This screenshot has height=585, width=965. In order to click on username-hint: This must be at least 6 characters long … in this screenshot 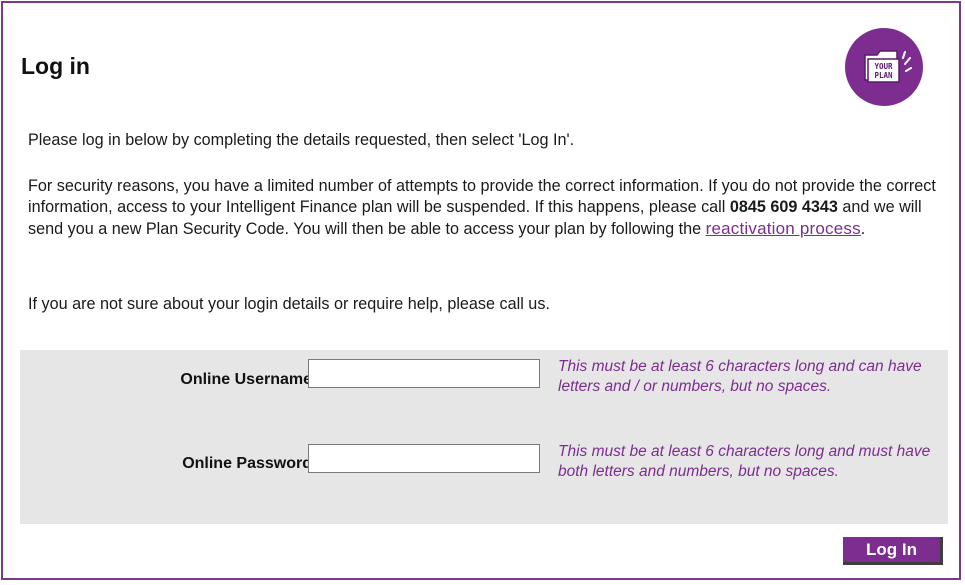, I will do `click(740, 376)`.